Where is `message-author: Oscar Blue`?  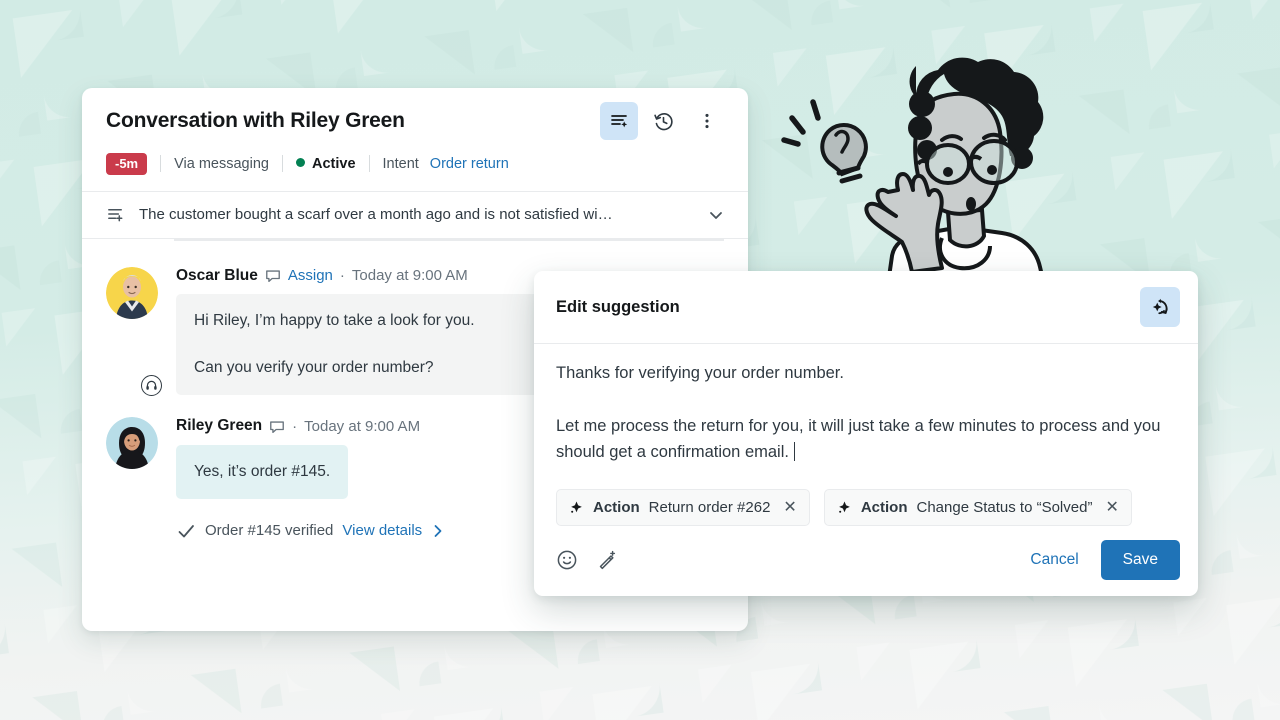
message-author: Oscar Blue is located at coordinates (217, 275).